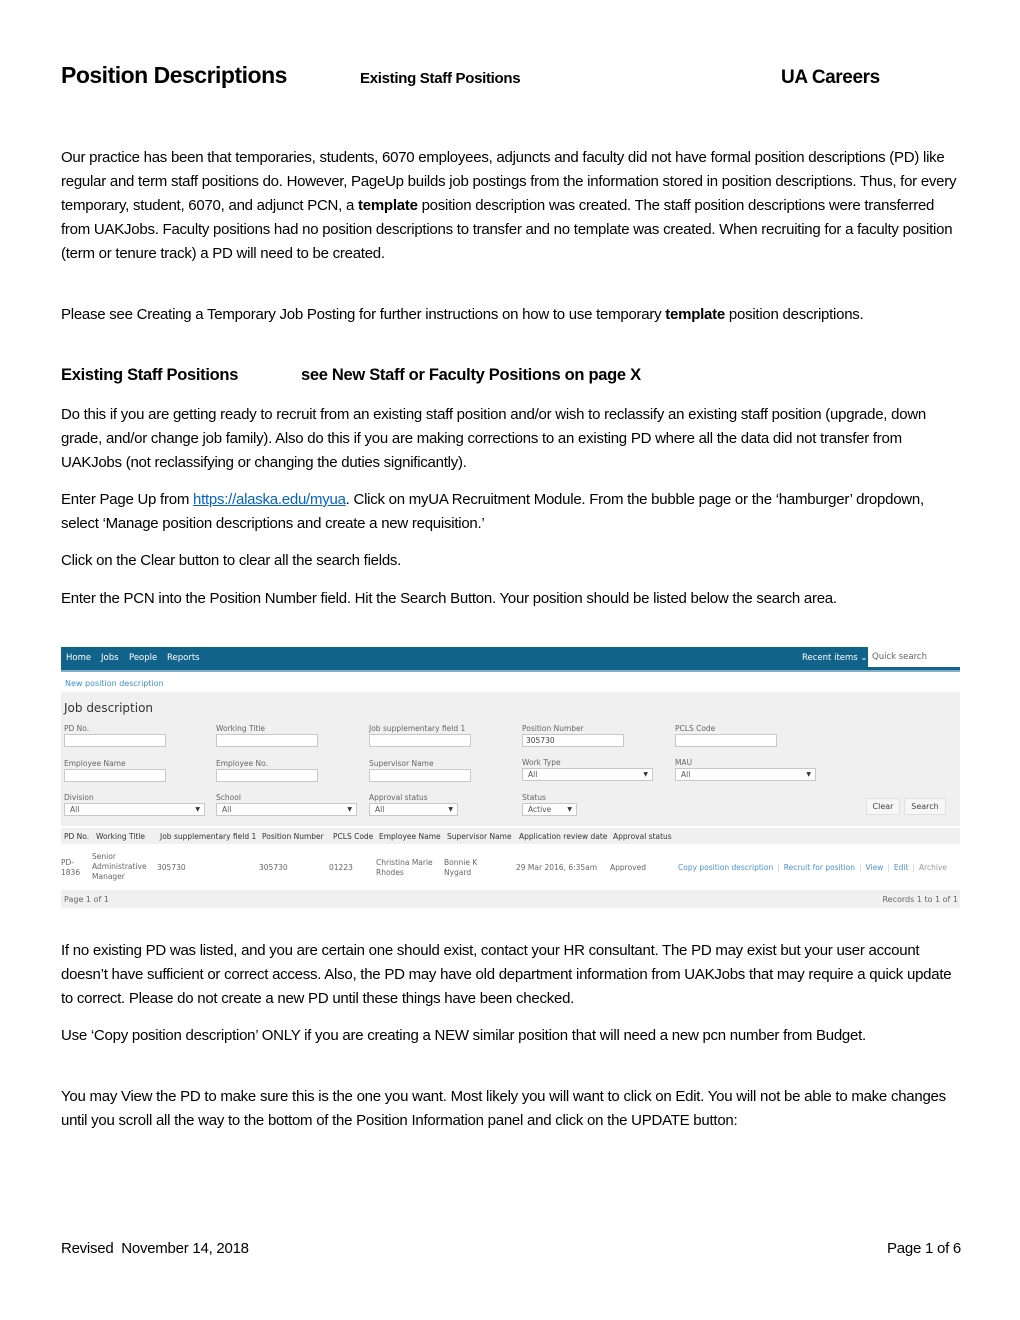 The width and height of the screenshot is (1020, 1320). Describe the element at coordinates (78, 658) in the screenshot. I see `nav-home: Home` at that location.